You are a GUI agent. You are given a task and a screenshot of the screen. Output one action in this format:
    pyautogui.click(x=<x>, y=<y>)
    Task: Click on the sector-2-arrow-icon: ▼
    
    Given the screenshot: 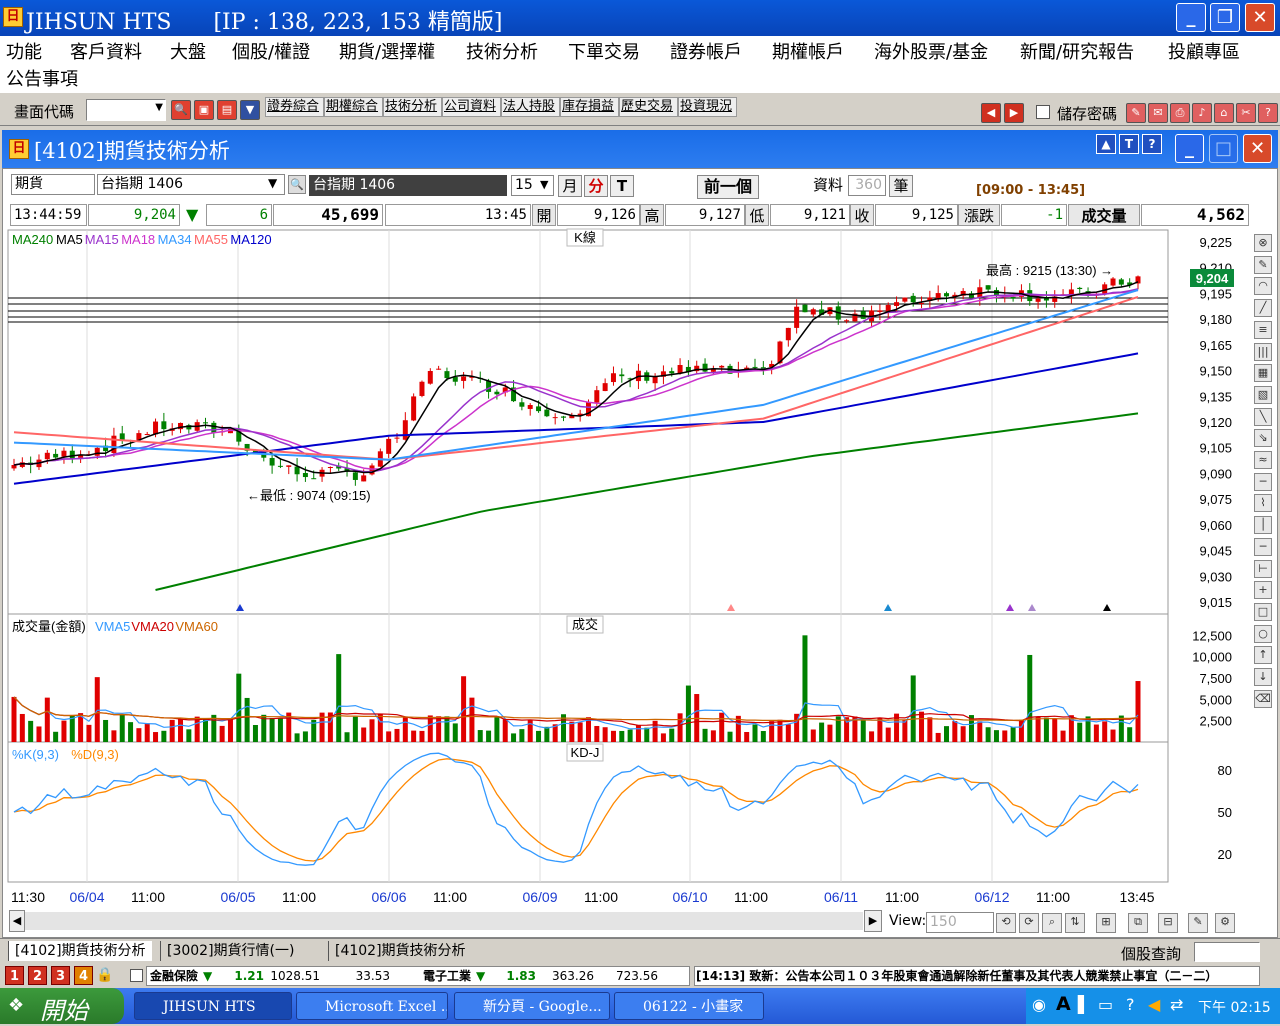 What is the action you would take?
    pyautogui.click(x=481, y=976)
    